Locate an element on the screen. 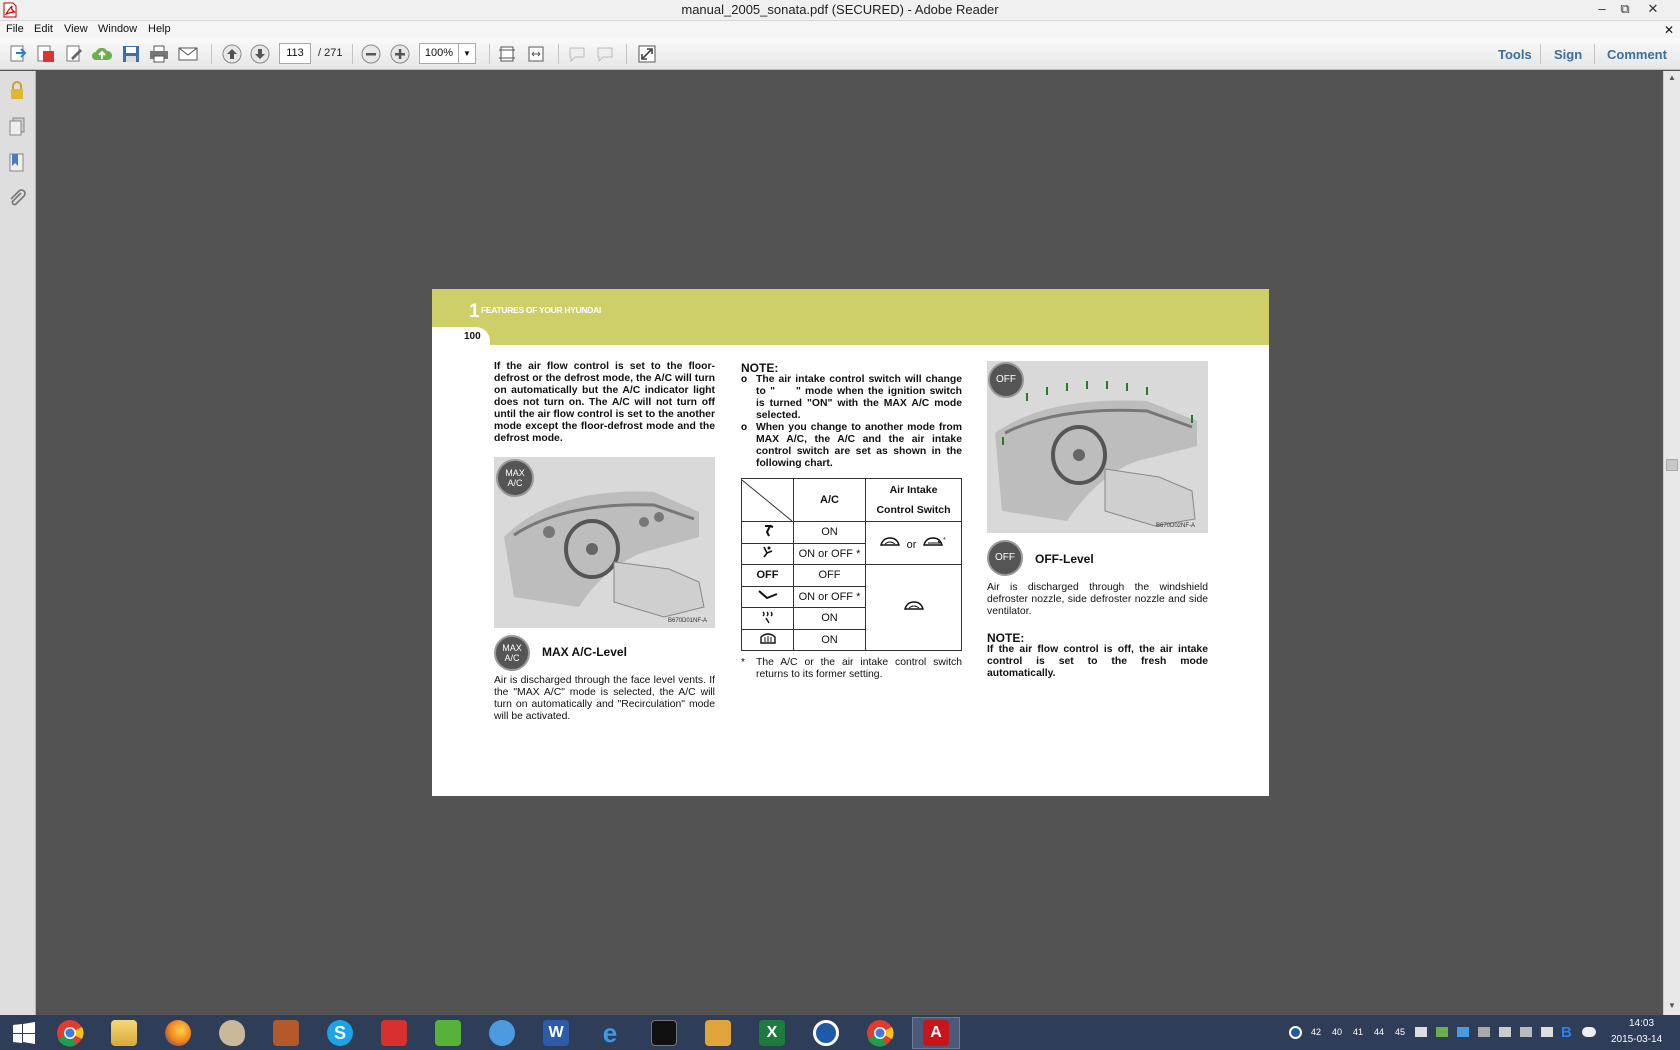  firefox-taskbar-icon is located at coordinates (178, 1033).